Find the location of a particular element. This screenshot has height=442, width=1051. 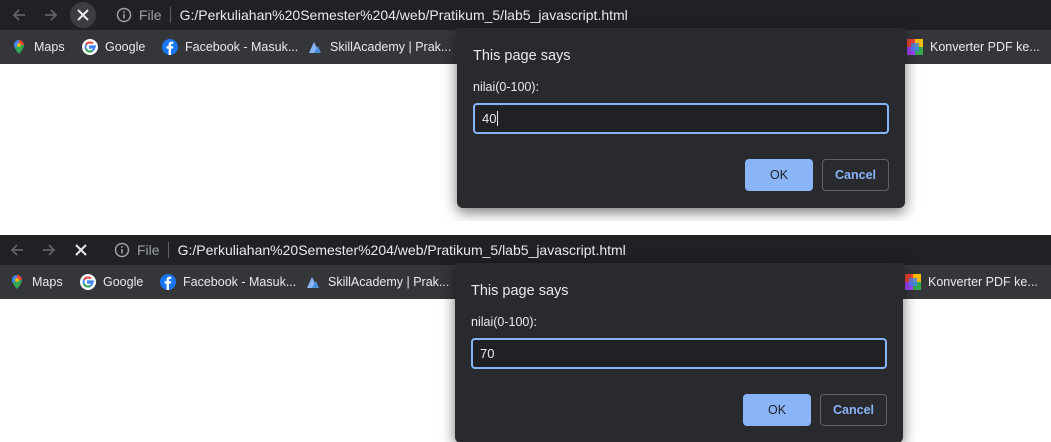

text-caret is located at coordinates (498, 118).